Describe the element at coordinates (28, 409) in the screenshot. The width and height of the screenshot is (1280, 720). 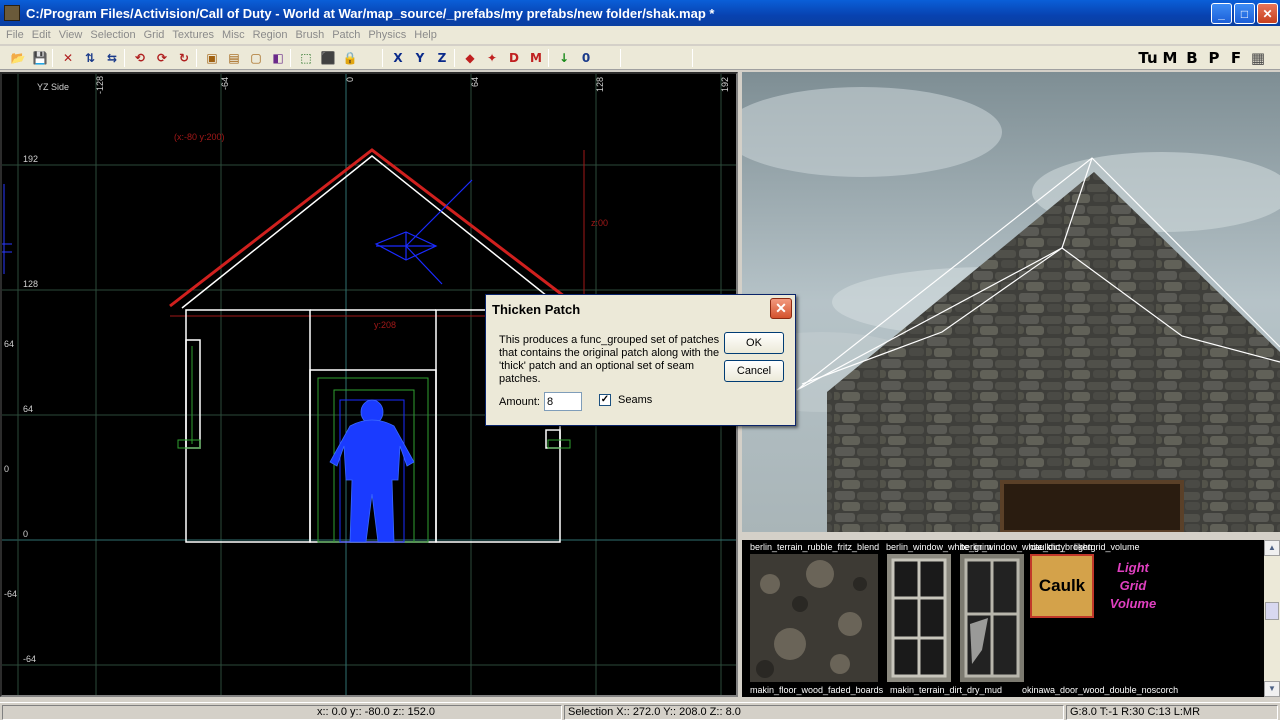
I see `left-tick: 64` at that location.